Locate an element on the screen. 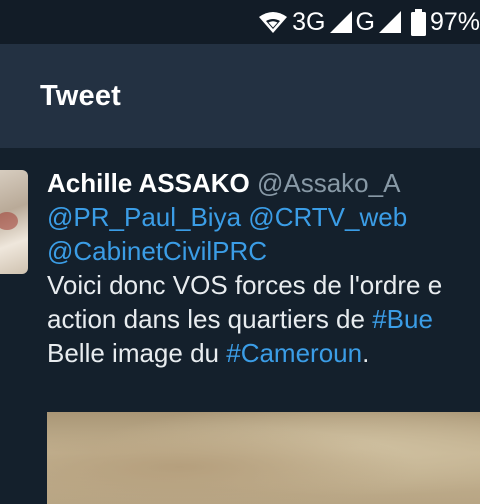 The image size is (480, 504). network-type-label: 3G is located at coordinates (309, 21).